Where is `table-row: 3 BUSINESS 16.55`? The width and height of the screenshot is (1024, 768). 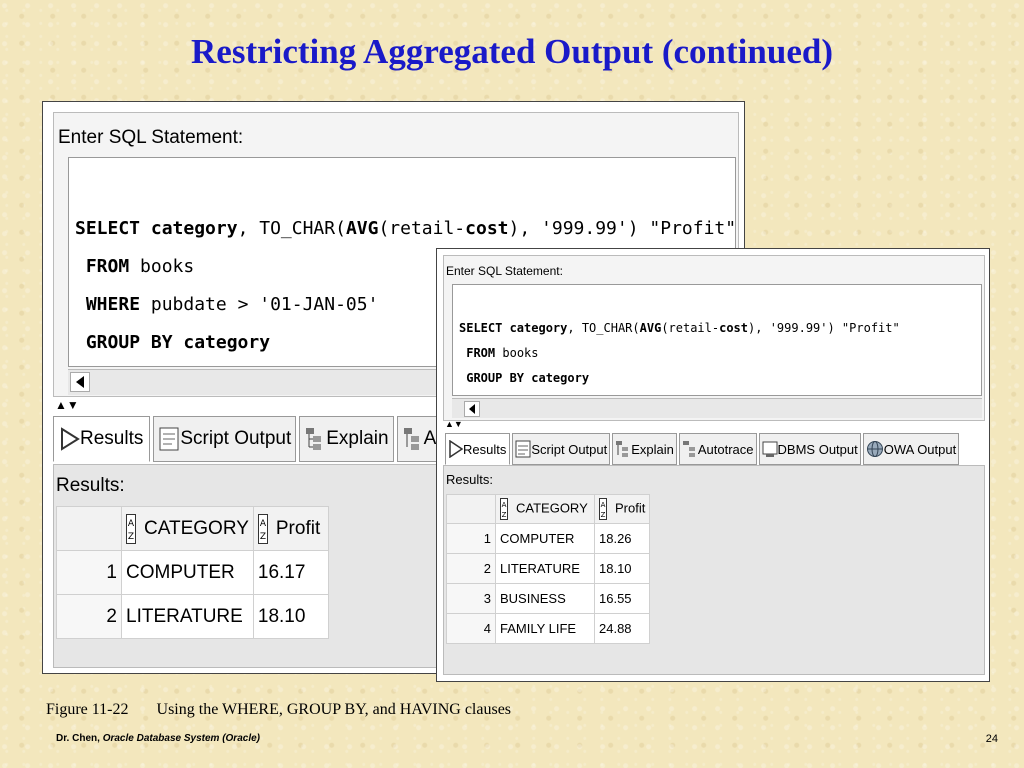 table-row: 3 BUSINESS 16.55 is located at coordinates (548, 598).